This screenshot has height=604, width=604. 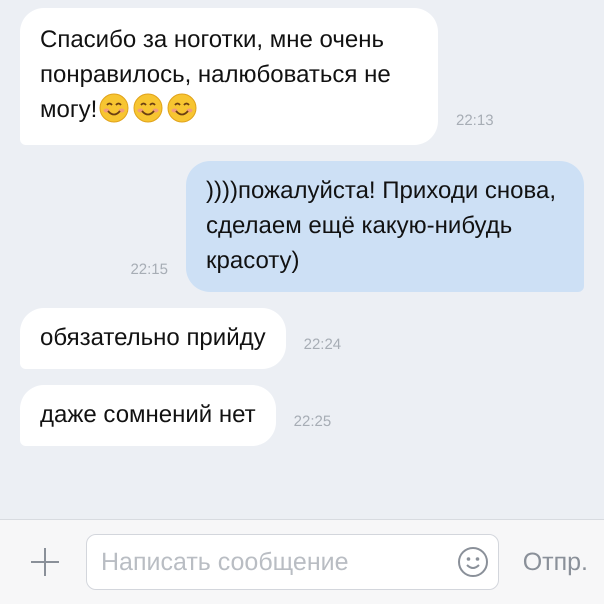 I want to click on message-bubble: даже сомнений нет, so click(x=148, y=415).